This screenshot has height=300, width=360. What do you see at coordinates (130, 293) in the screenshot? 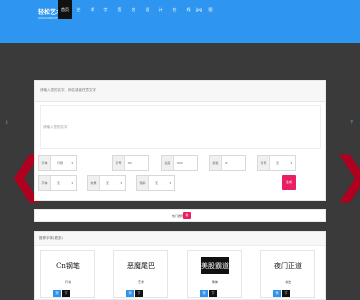
I see `preview-button-2: 预` at bounding box center [130, 293].